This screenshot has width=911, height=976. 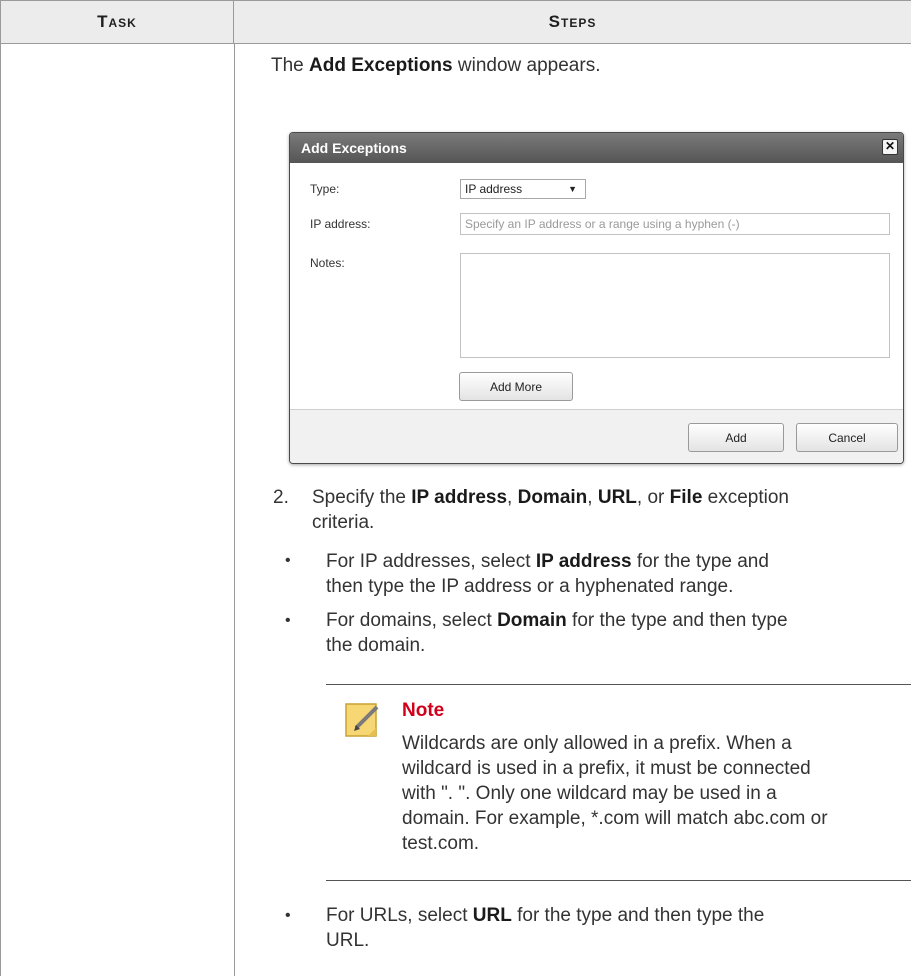 What do you see at coordinates (327, 263) in the screenshot?
I see `notes-label: Notes:` at bounding box center [327, 263].